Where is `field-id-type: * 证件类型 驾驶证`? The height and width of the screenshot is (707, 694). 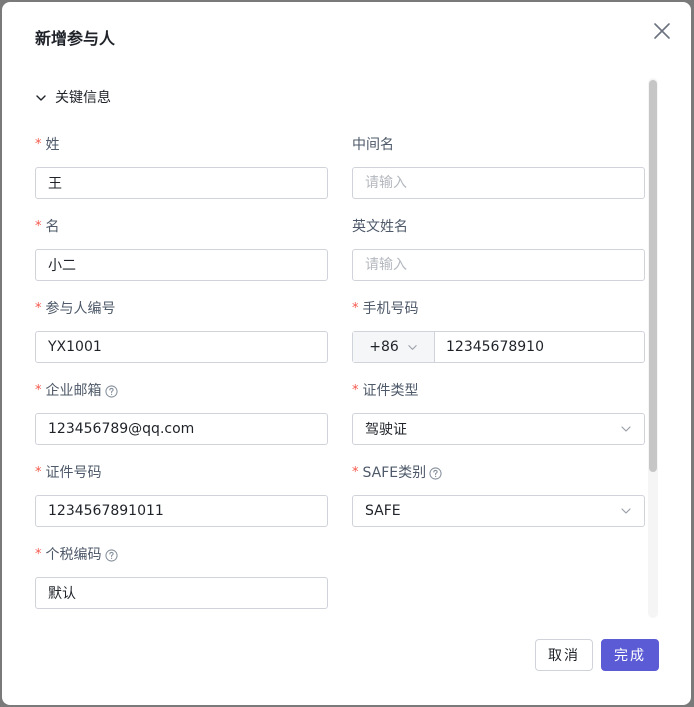 field-id-type: * 证件类型 驾驶证 is located at coordinates (498, 413).